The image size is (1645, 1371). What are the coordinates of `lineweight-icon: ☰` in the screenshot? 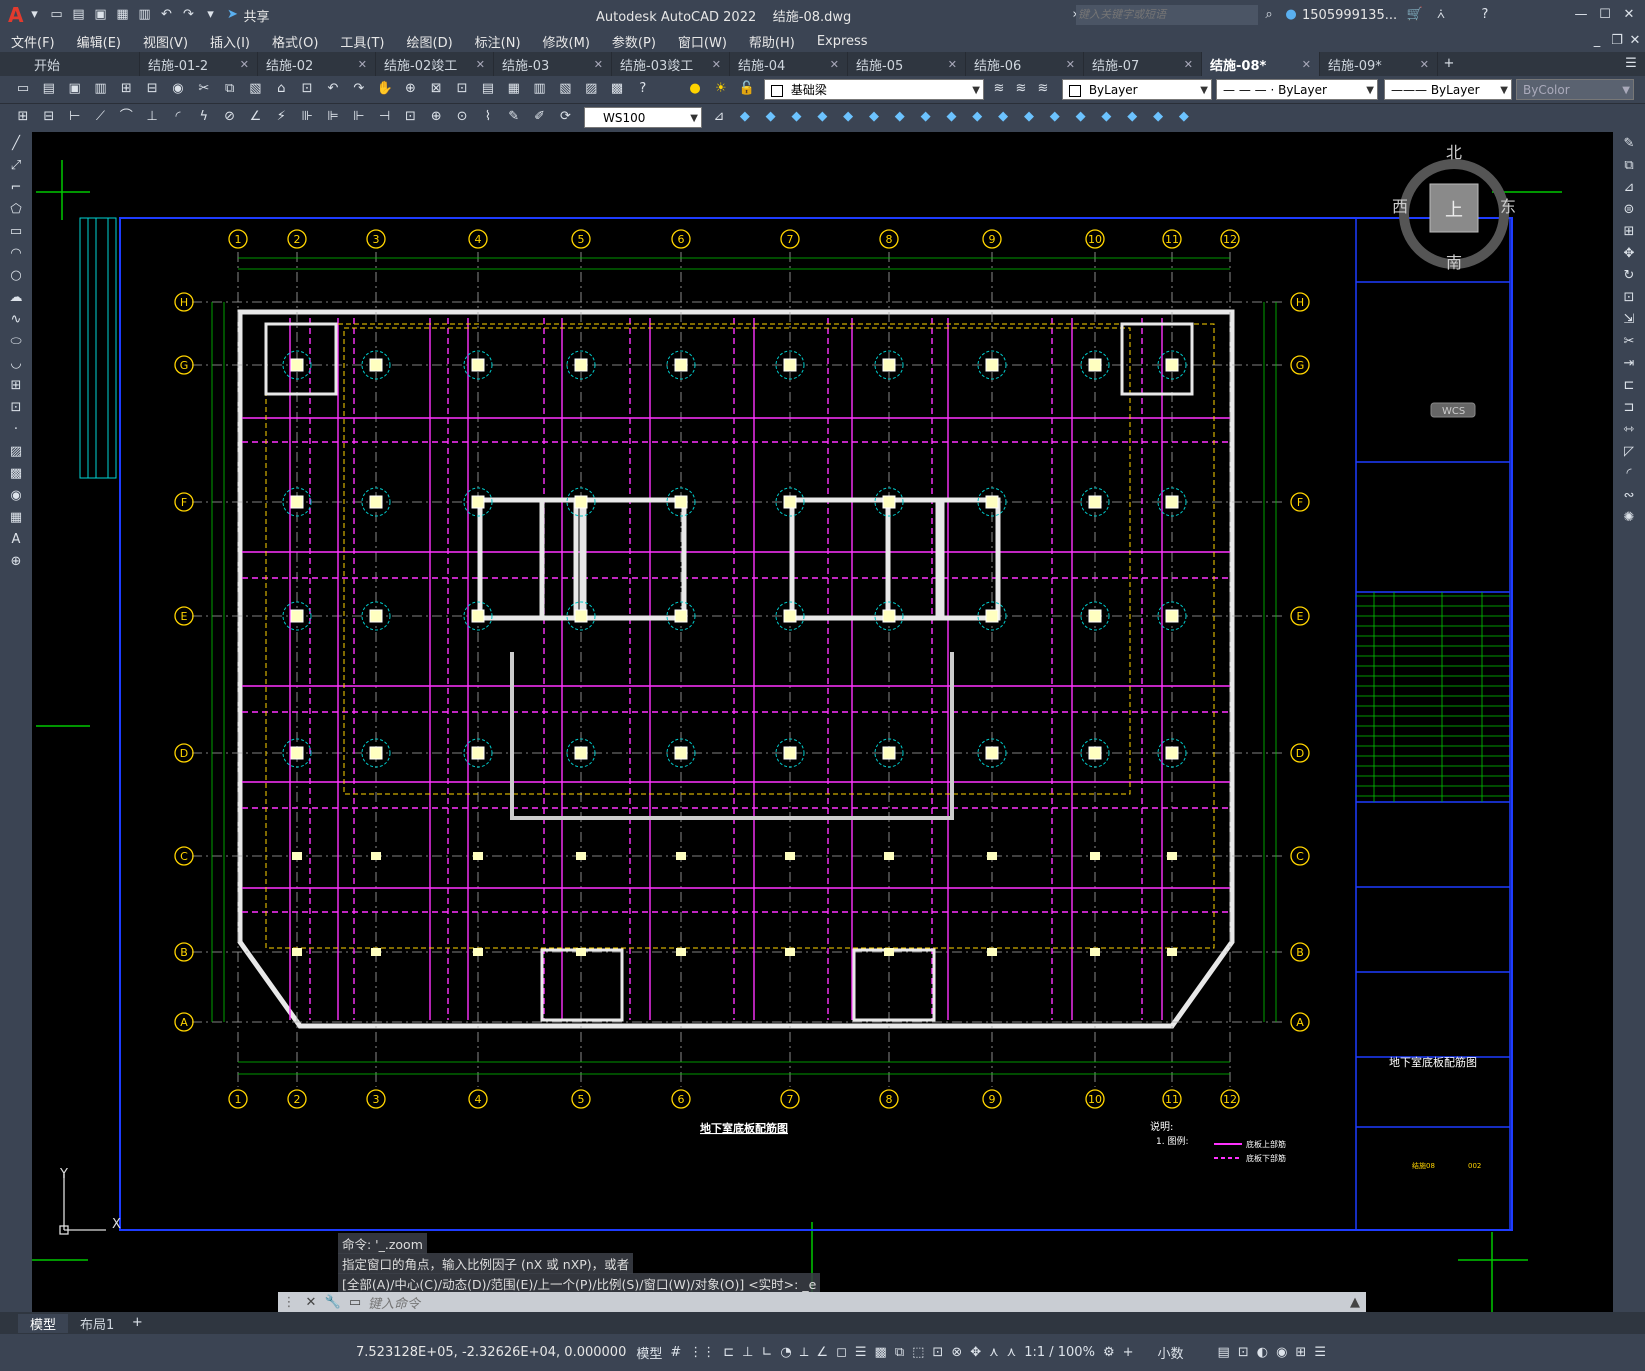 It's located at (861, 1352).